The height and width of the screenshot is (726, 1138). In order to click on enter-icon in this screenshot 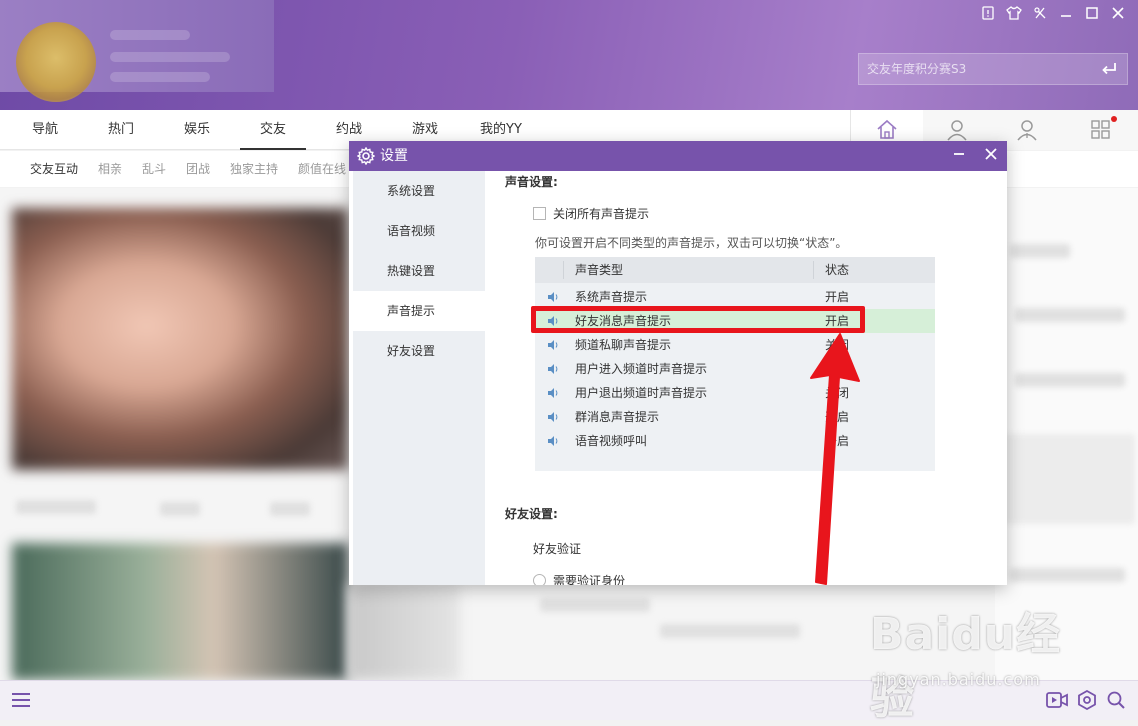, I will do `click(1109, 69)`.